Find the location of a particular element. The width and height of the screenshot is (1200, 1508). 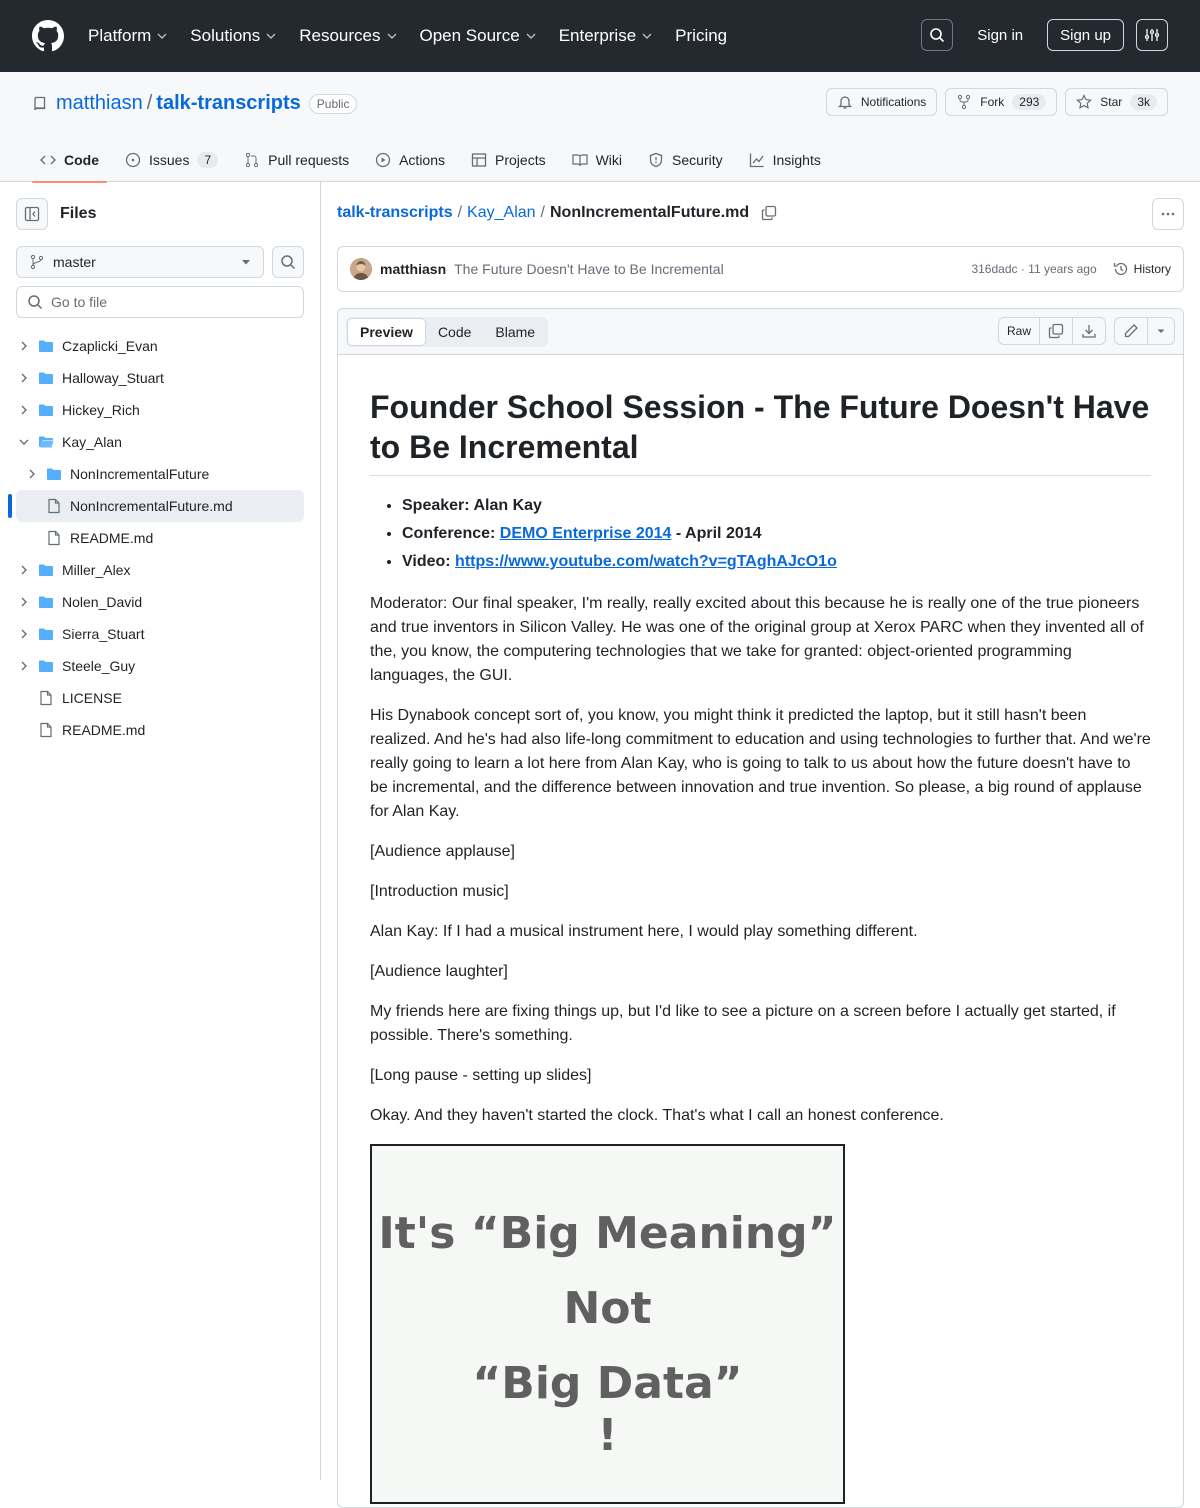

branch-name: master is located at coordinates (74, 262).